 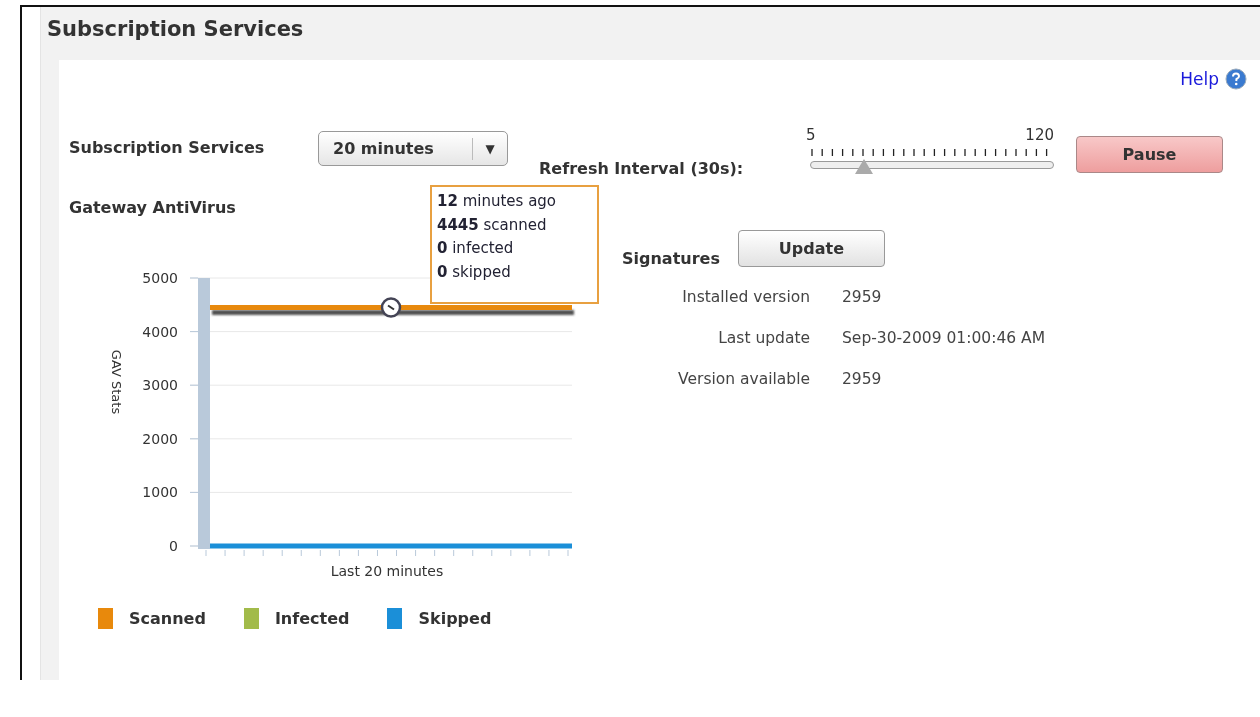 I want to click on page-title: Subscription Services, so click(x=175, y=29).